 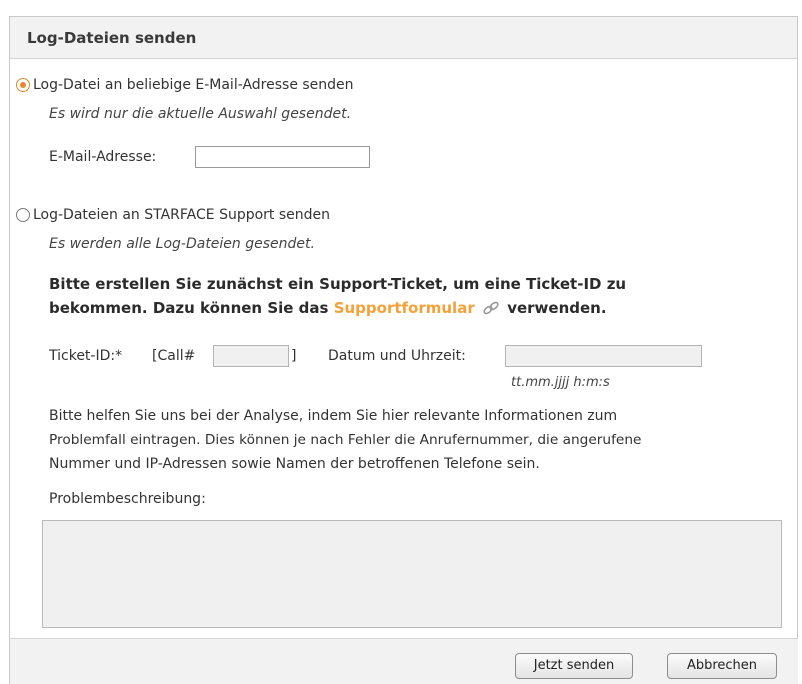 What do you see at coordinates (127, 499) in the screenshot?
I see `problem-description-label: Problembeschreibung:` at bounding box center [127, 499].